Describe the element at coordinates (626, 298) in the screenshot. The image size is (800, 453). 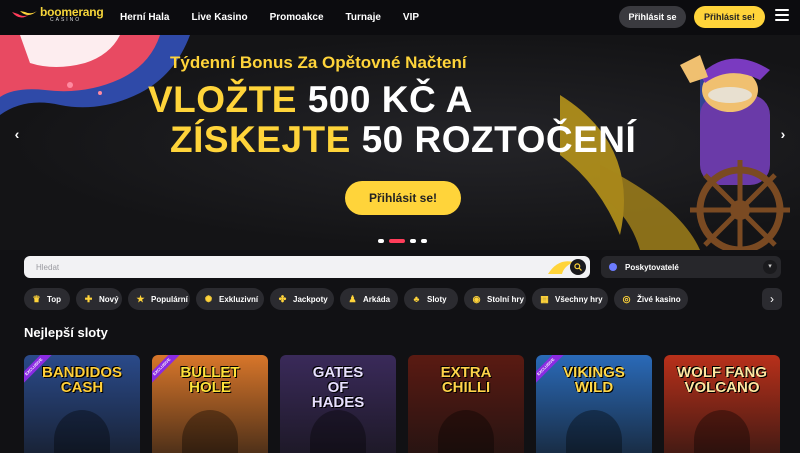
I see `eye-icon: ◎` at that location.